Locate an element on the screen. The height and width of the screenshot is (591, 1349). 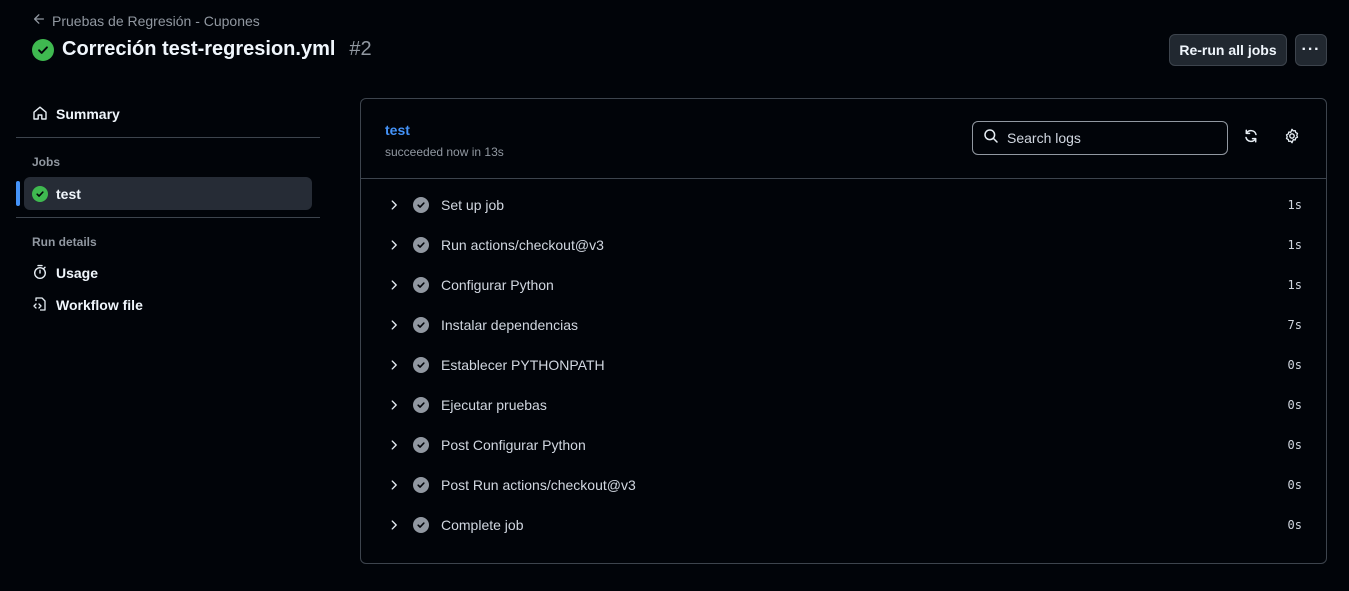
job-step-row: Set up job 1s is located at coordinates (843, 205).